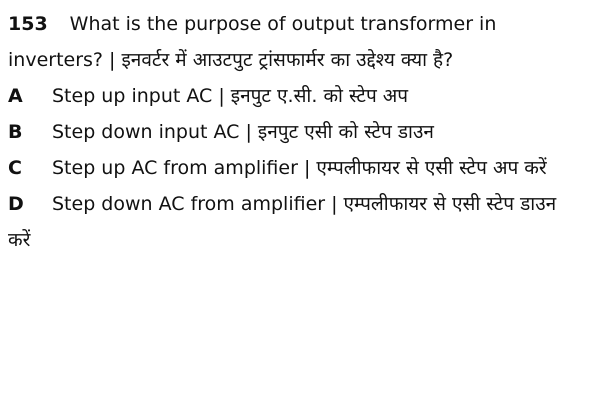  What do you see at coordinates (15, 96) in the screenshot?
I see `option-letter: A` at bounding box center [15, 96].